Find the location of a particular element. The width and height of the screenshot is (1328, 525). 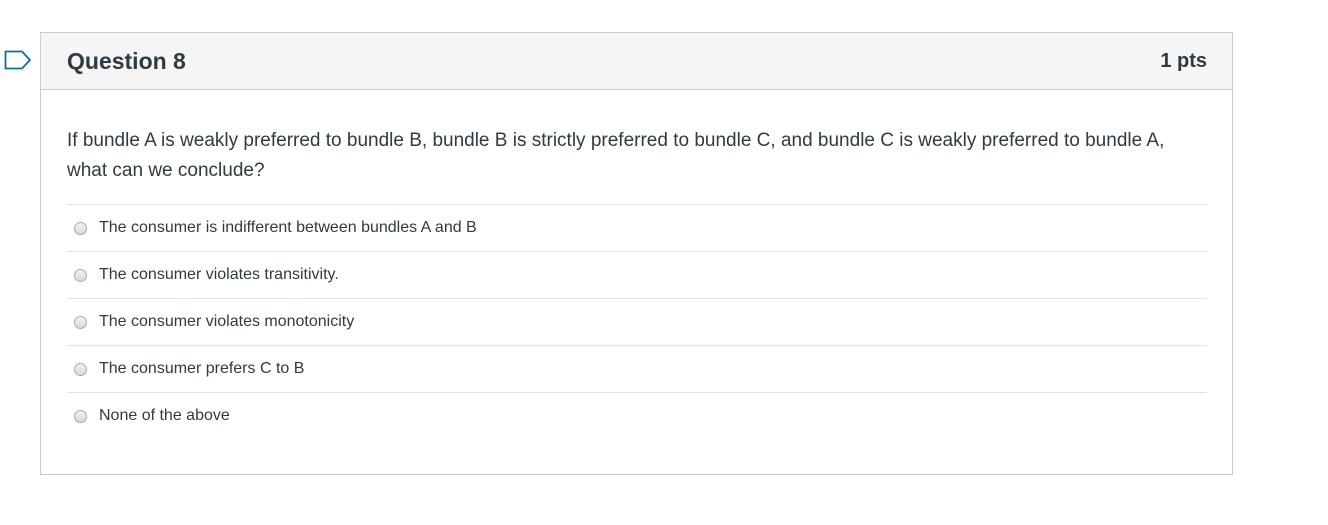

answer-option: The consumer violates monotonicity is located at coordinates (637, 322).